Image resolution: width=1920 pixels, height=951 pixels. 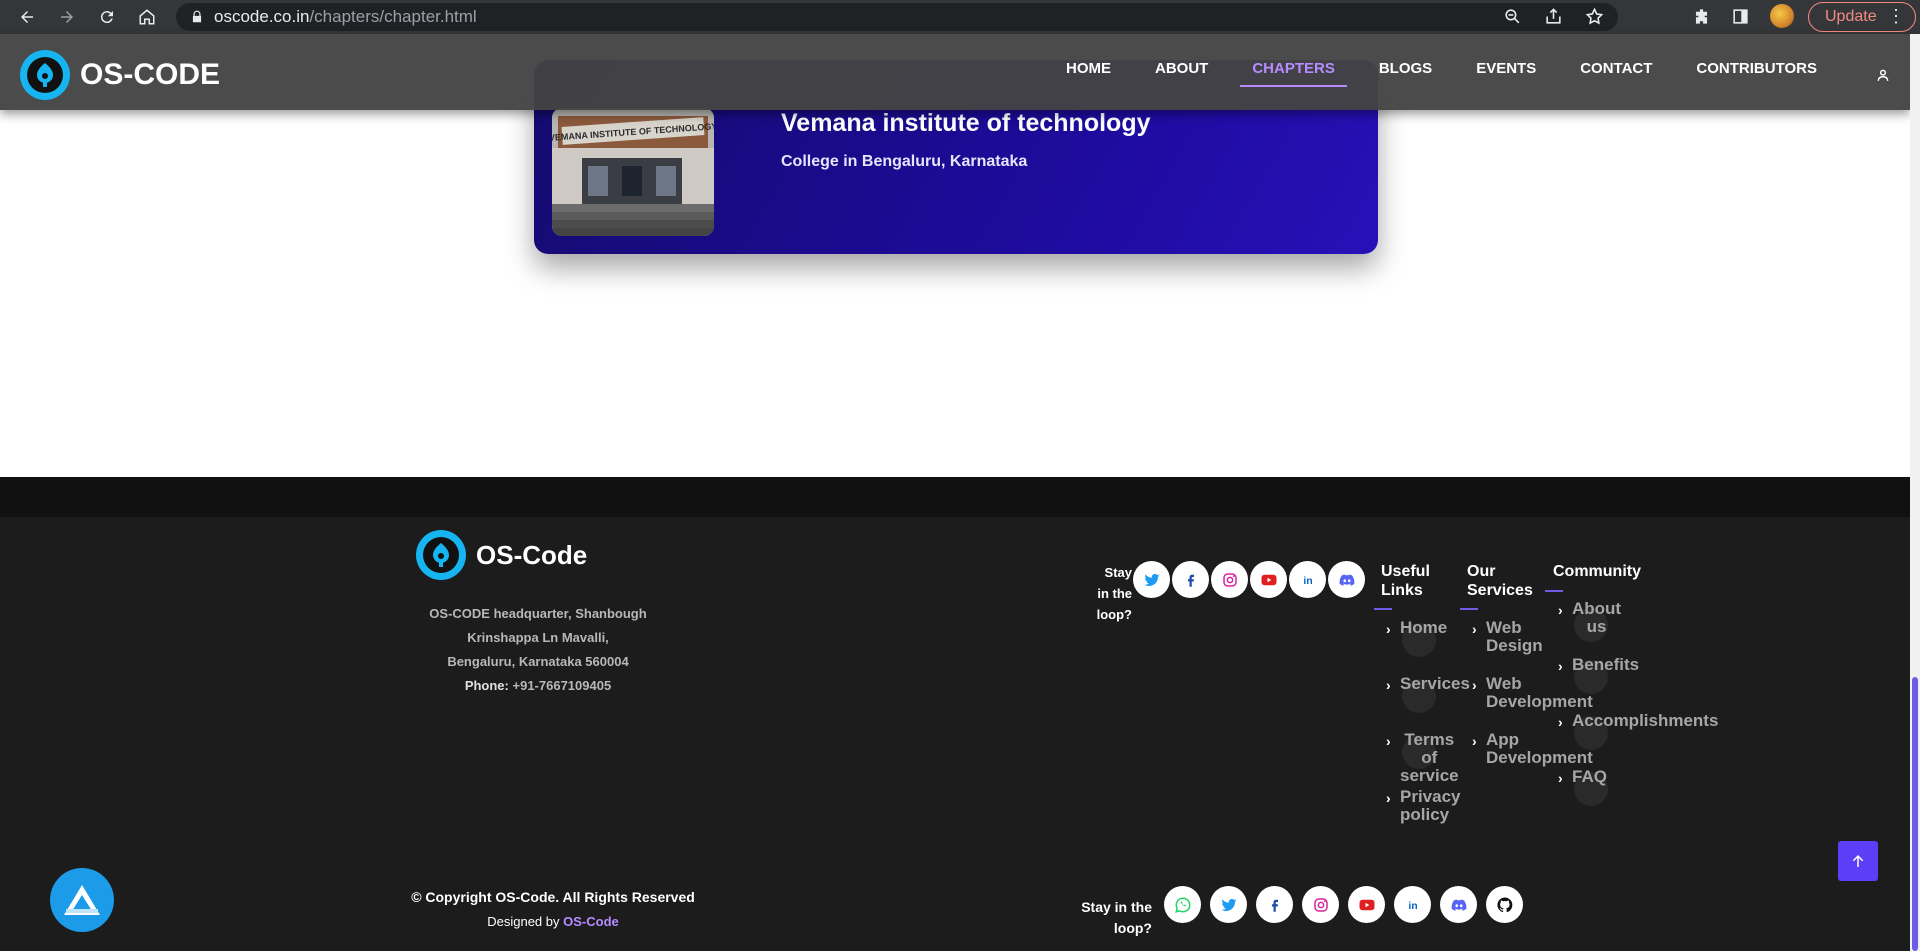 I want to click on nav-about: ABOUT, so click(x=1181, y=73).